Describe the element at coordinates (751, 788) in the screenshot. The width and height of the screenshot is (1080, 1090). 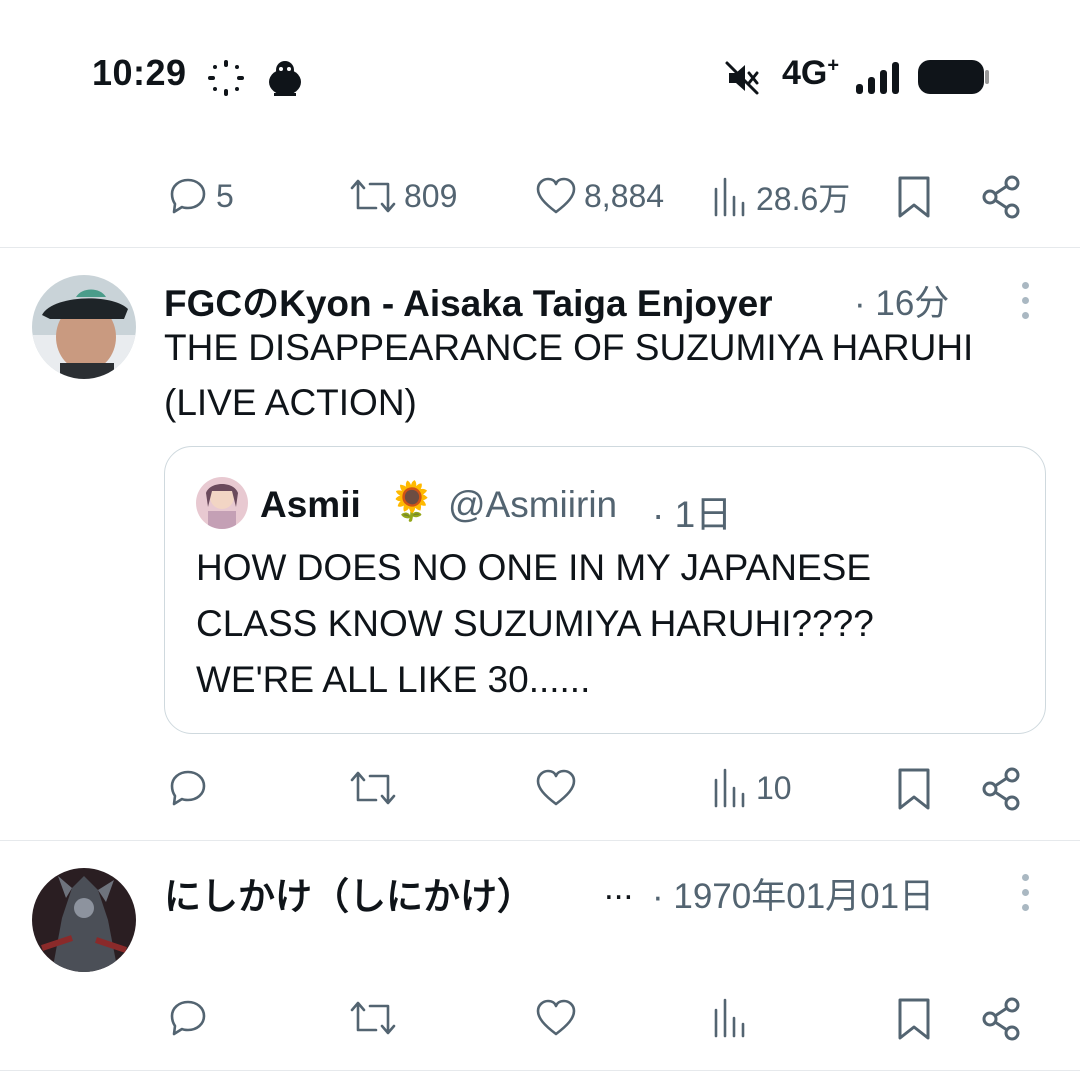
I see `views-button: 10` at that location.